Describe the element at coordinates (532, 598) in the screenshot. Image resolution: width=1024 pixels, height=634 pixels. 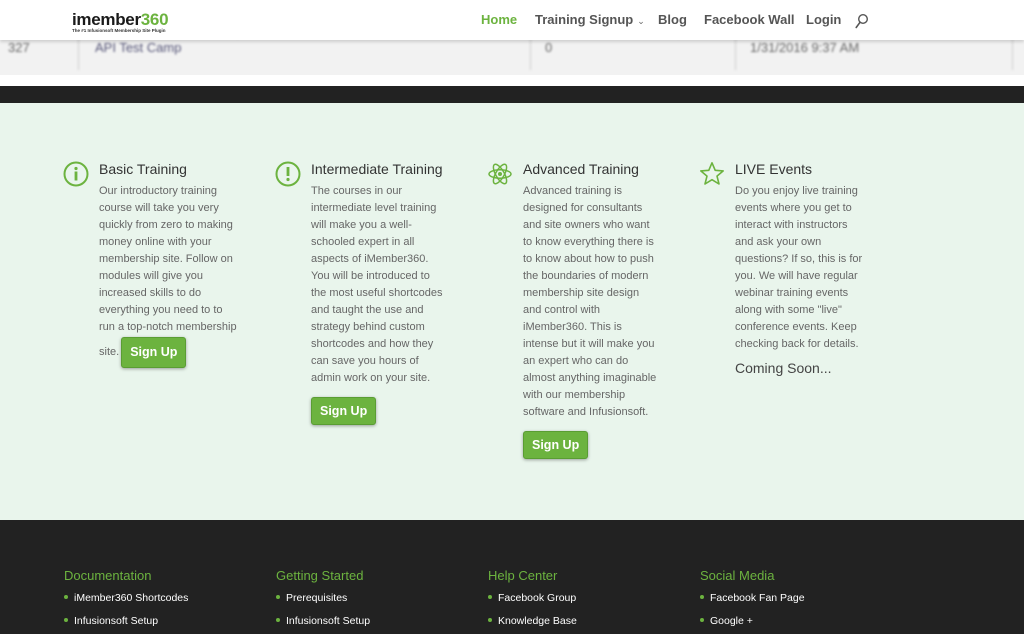
I see `footer-link-facebook-group: Facebook Group` at that location.